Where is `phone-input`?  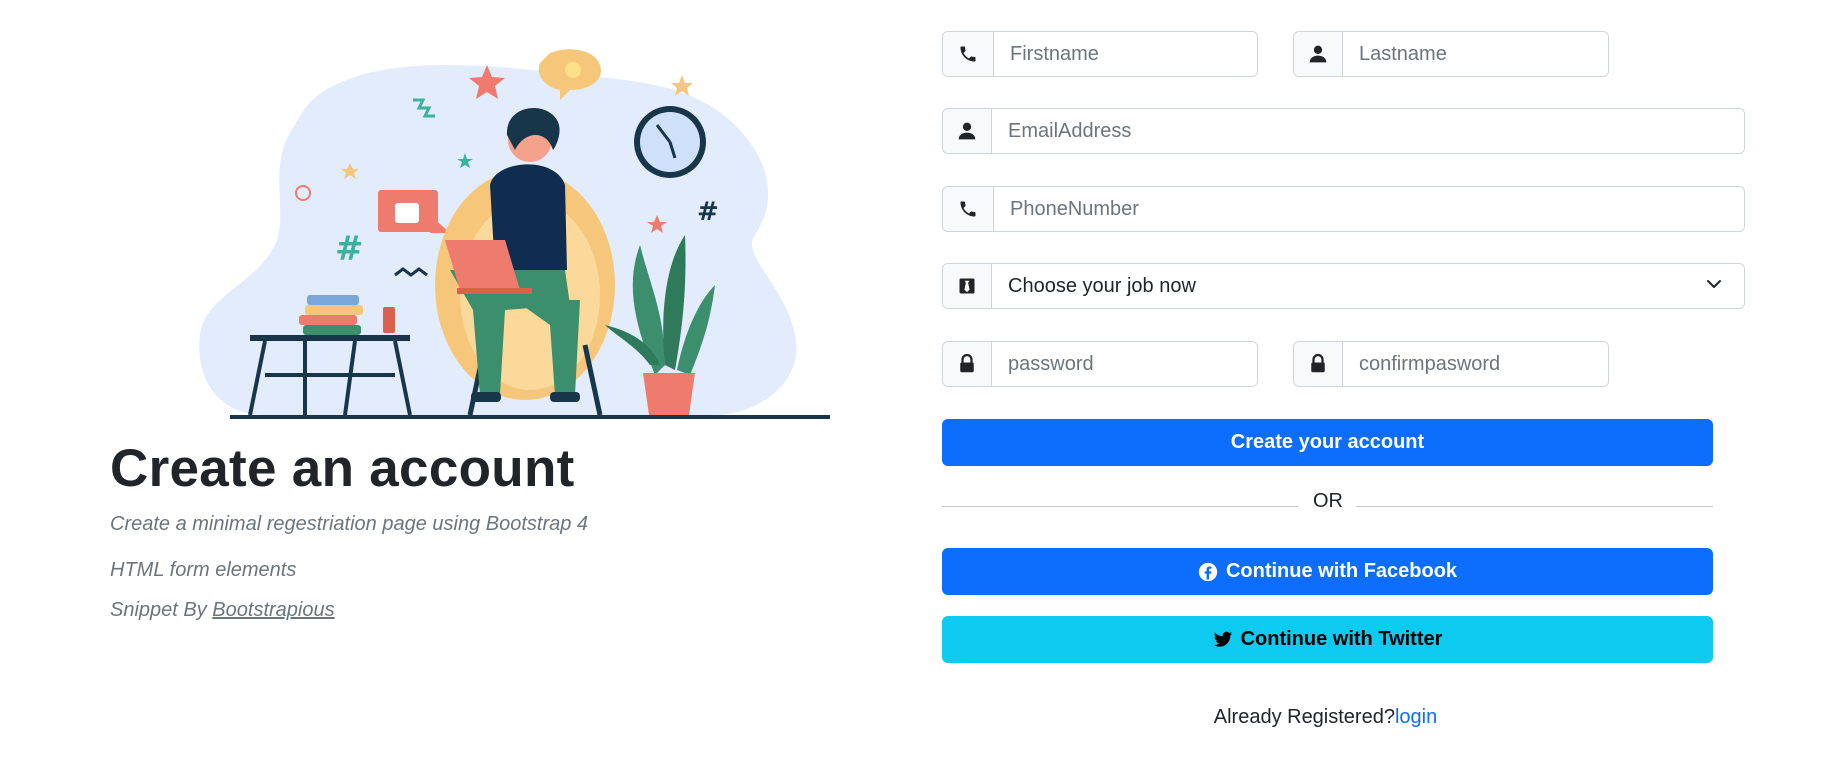 phone-input is located at coordinates (1369, 209).